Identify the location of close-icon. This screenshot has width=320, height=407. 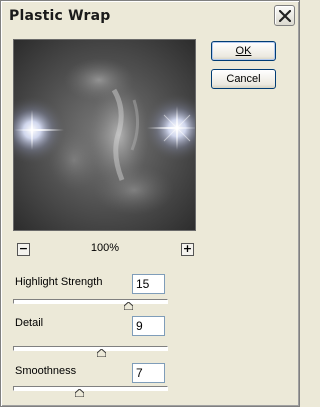
(285, 16).